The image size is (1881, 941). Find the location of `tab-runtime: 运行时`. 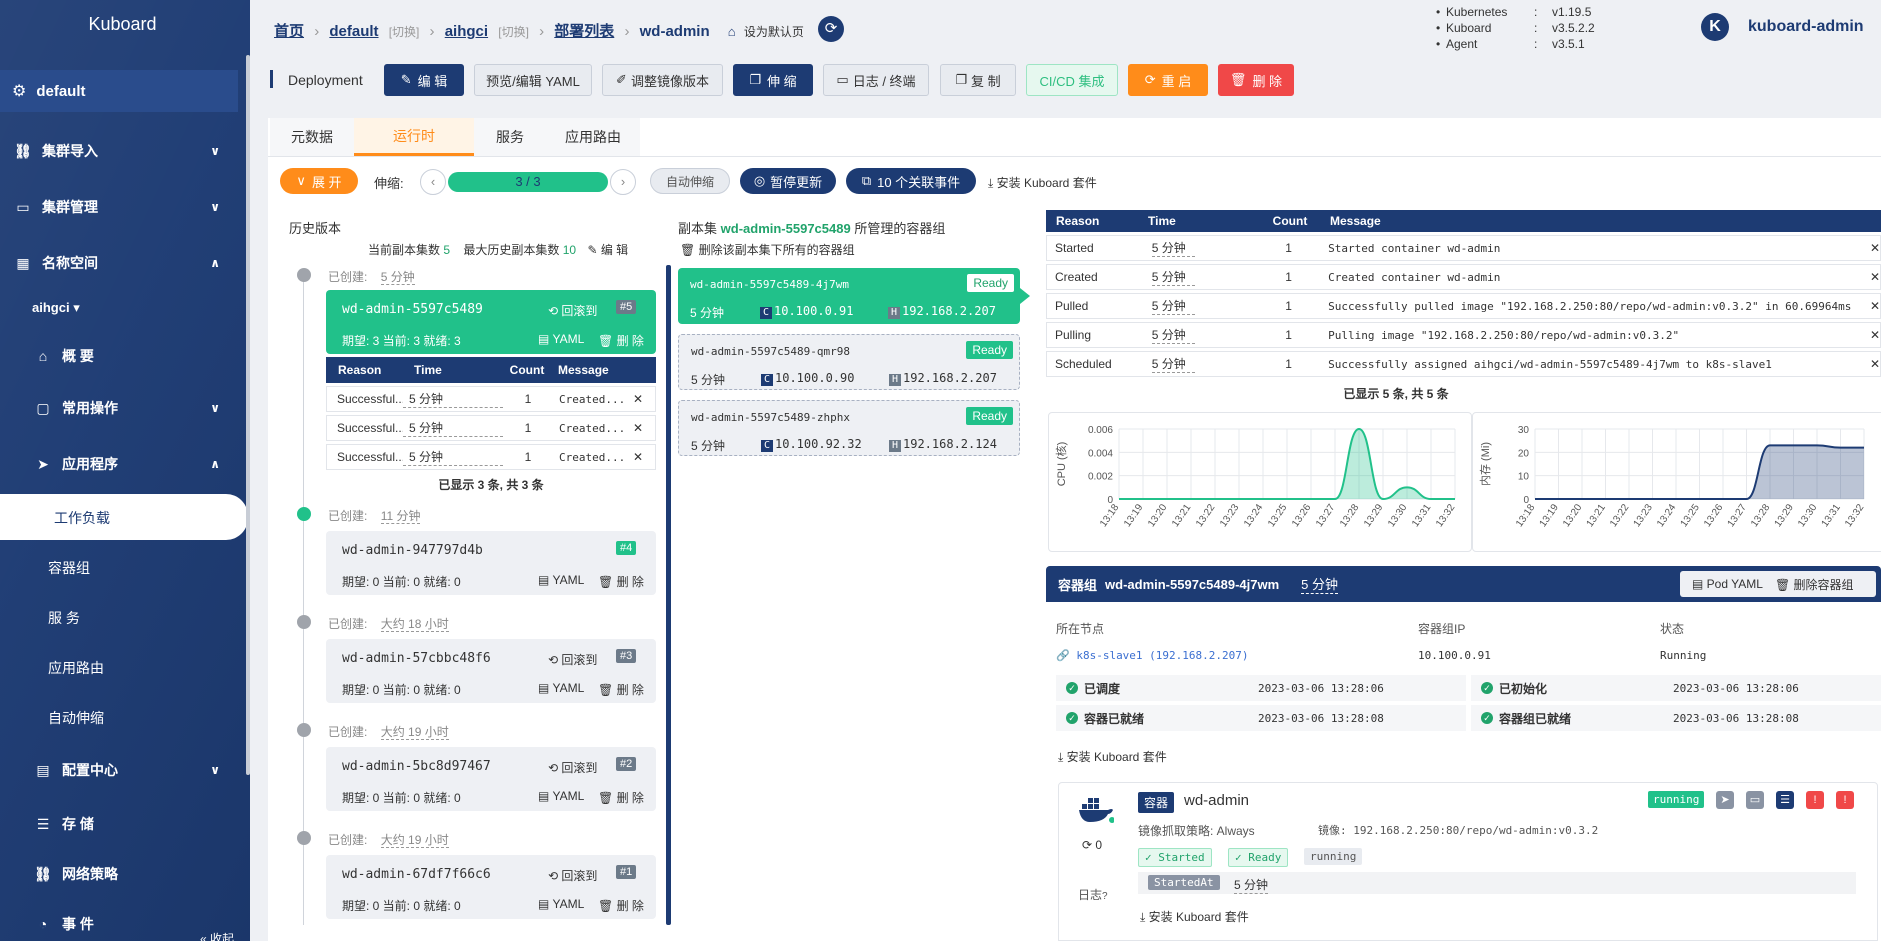

tab-runtime: 运行时 is located at coordinates (414, 137).